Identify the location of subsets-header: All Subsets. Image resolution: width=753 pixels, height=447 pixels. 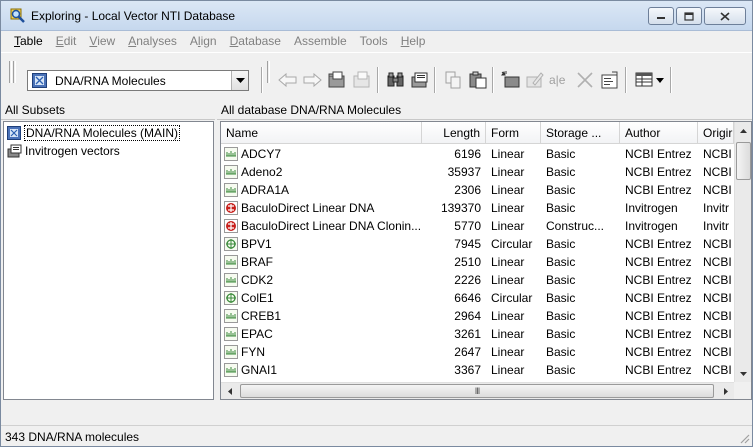
(108, 110).